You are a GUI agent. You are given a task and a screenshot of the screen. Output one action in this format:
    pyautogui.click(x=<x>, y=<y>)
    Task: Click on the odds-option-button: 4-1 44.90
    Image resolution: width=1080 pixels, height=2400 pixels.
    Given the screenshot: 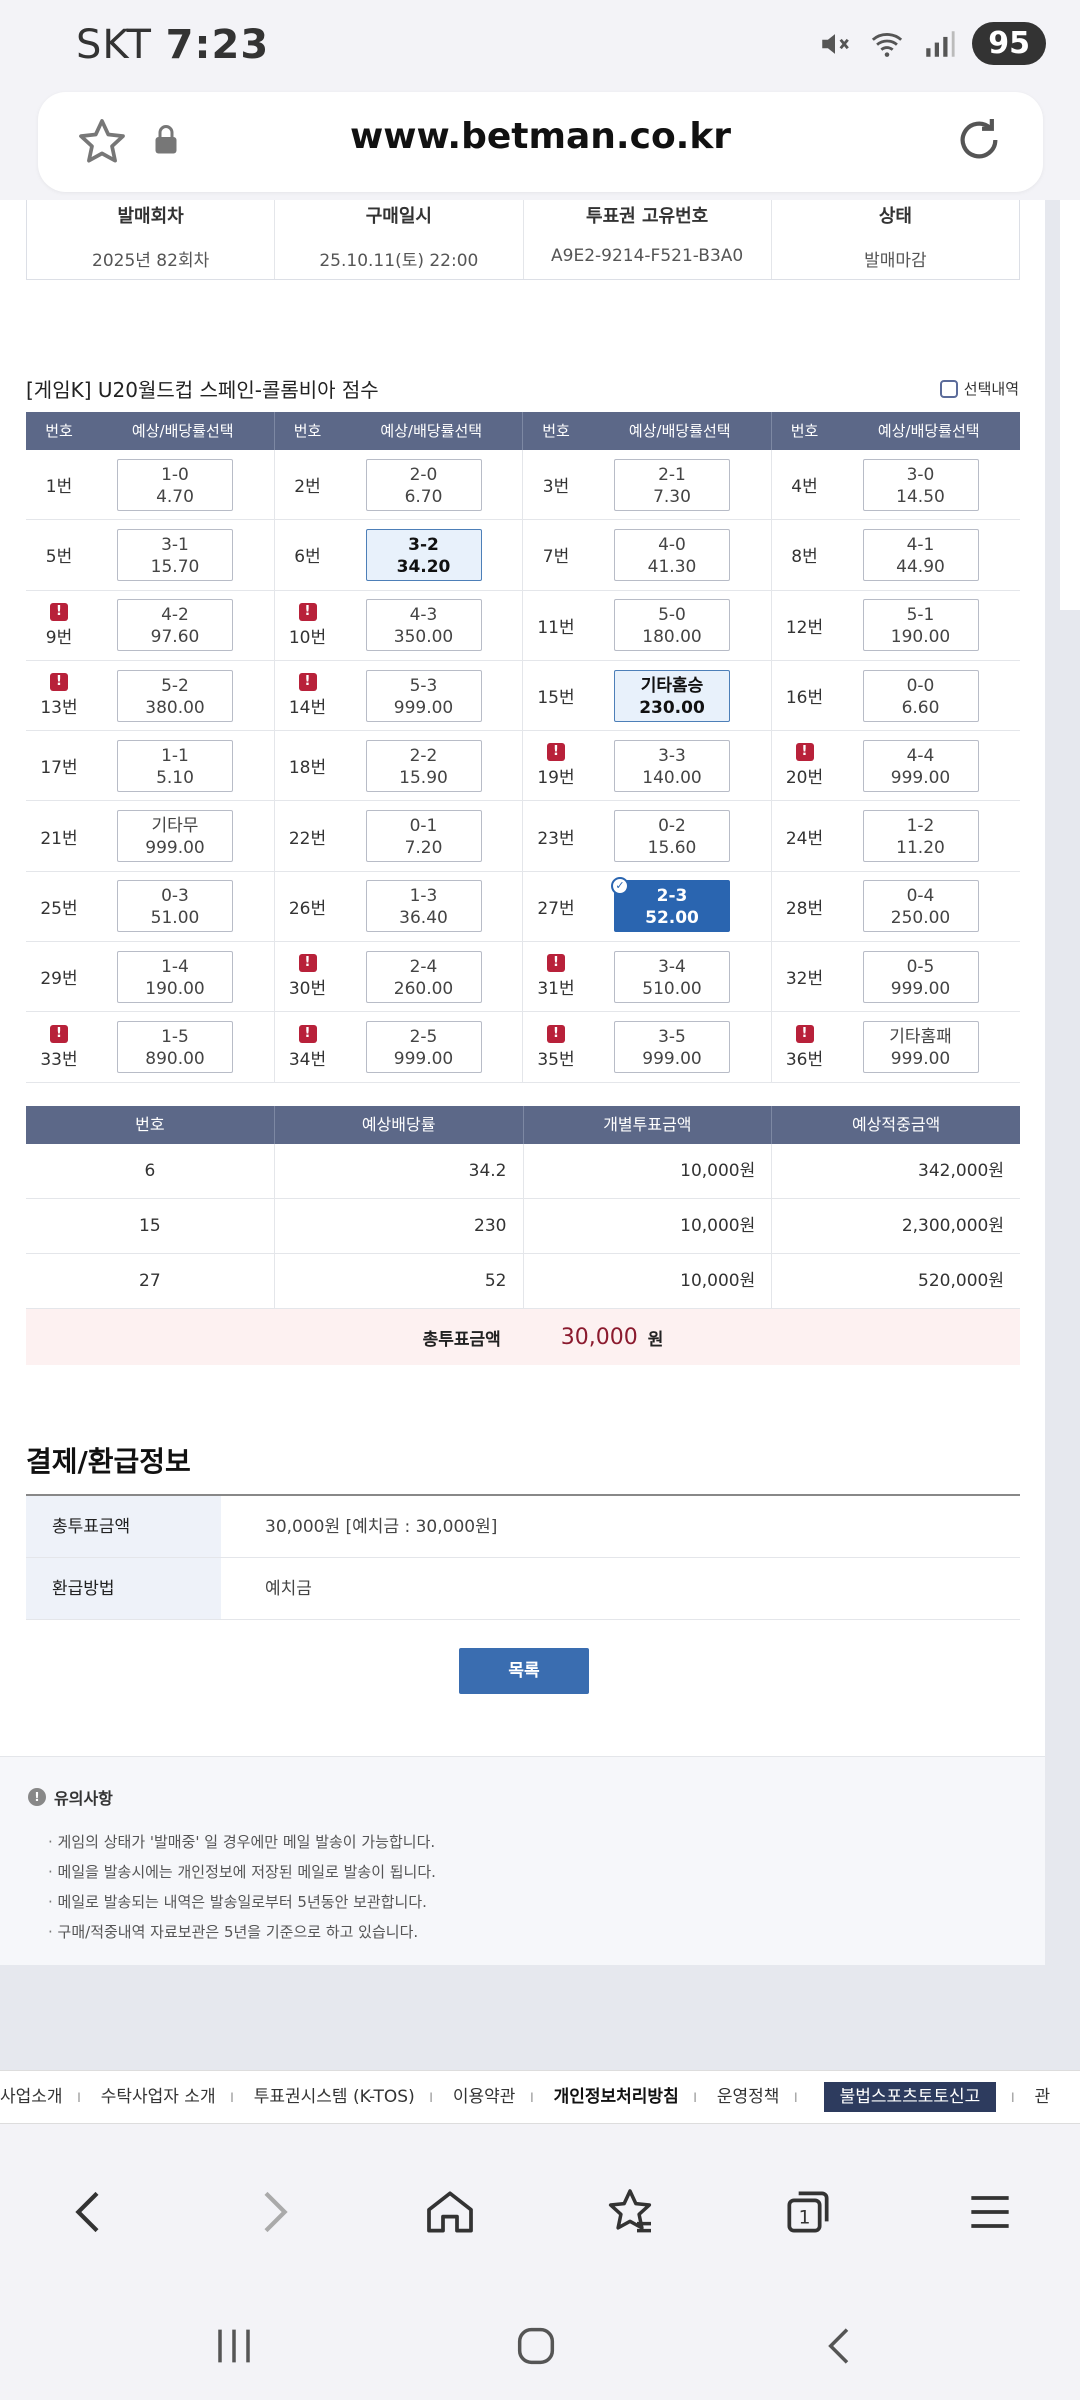 What is the action you would take?
    pyautogui.click(x=920, y=554)
    